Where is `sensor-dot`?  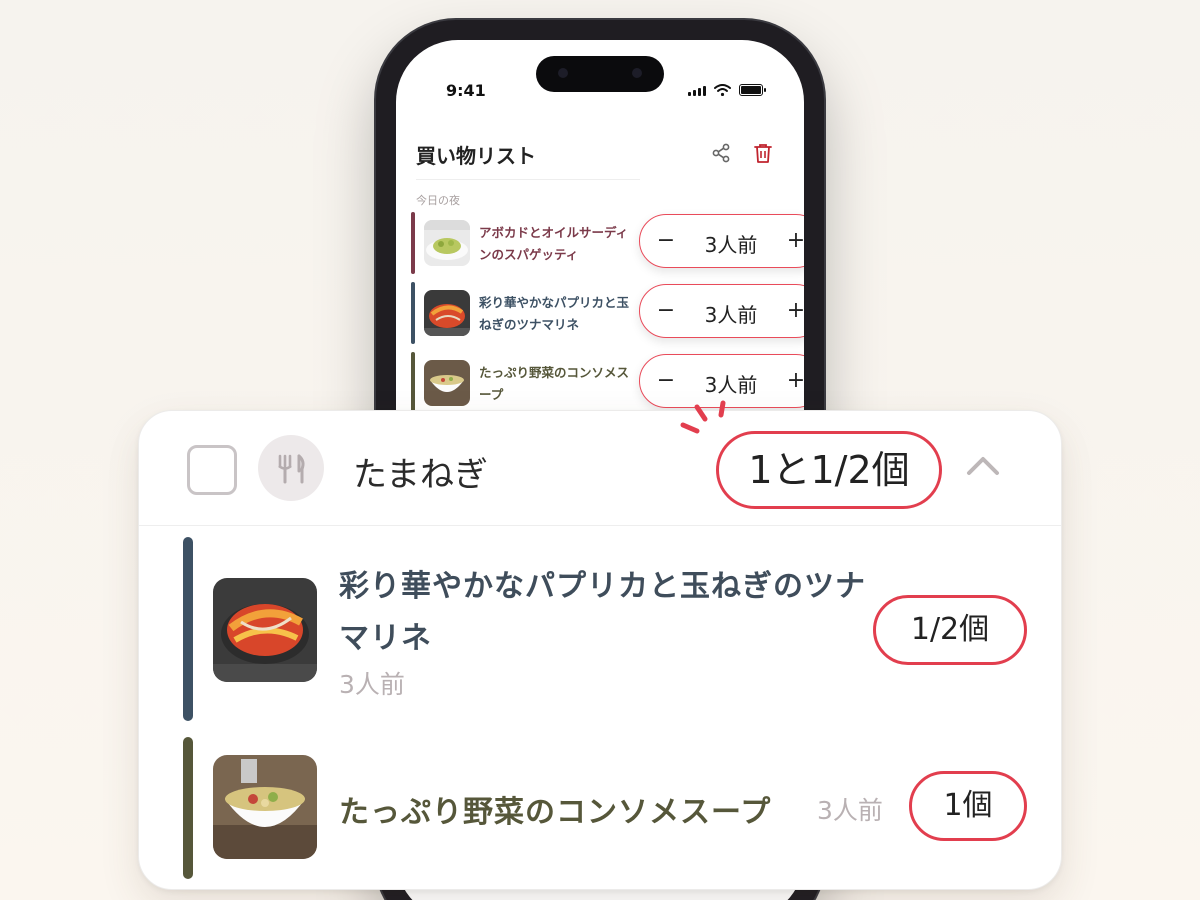
sensor-dot is located at coordinates (563, 73).